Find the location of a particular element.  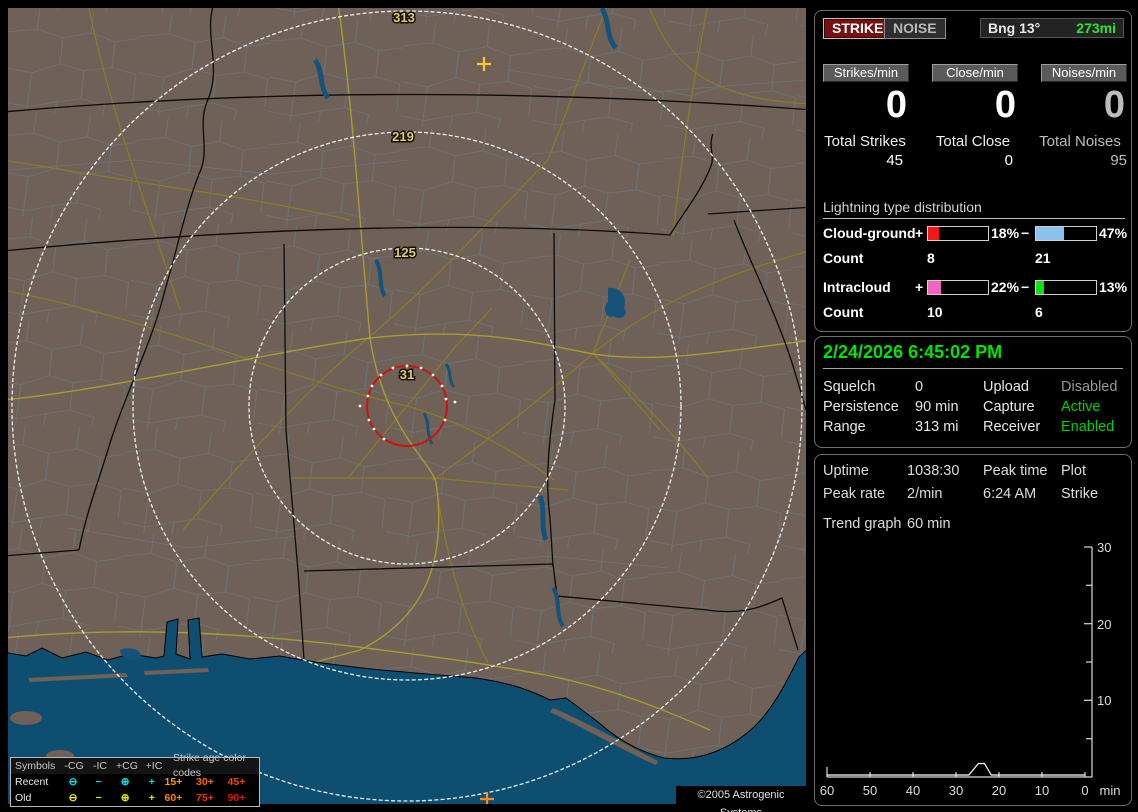

age-60-label: 60+ is located at coordinates (173, 797).